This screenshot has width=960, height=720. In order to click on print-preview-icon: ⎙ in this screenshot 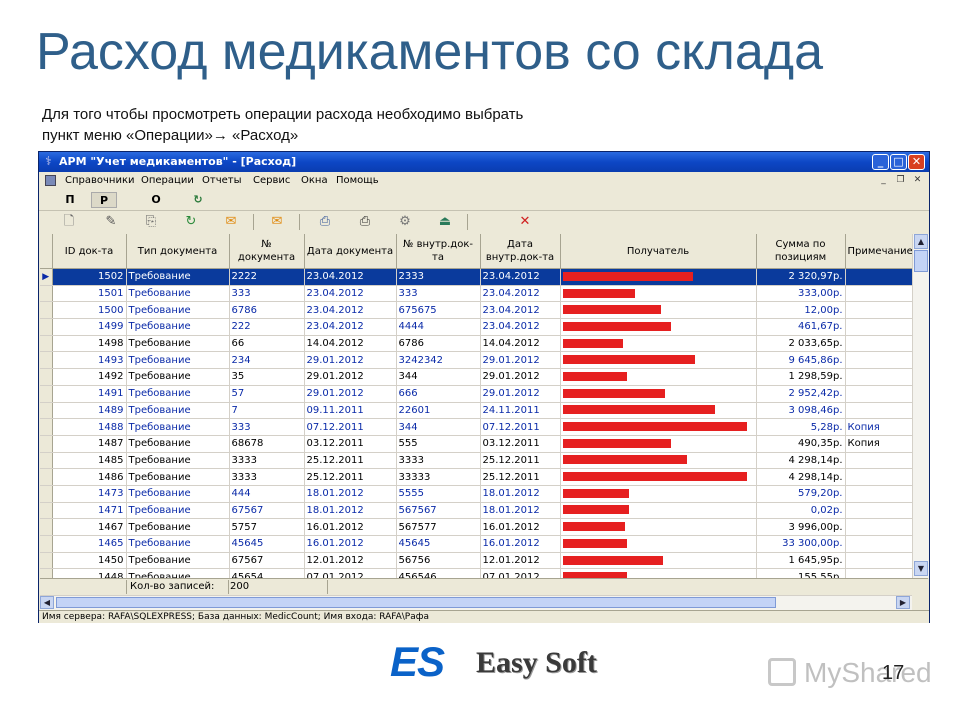, I will do `click(325, 222)`.